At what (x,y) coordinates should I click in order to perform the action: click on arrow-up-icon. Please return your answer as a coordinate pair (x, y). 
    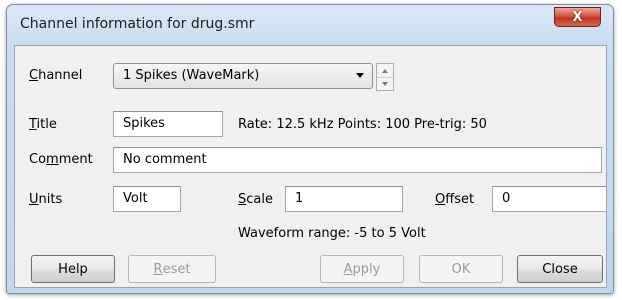
    Looking at the image, I should click on (385, 70).